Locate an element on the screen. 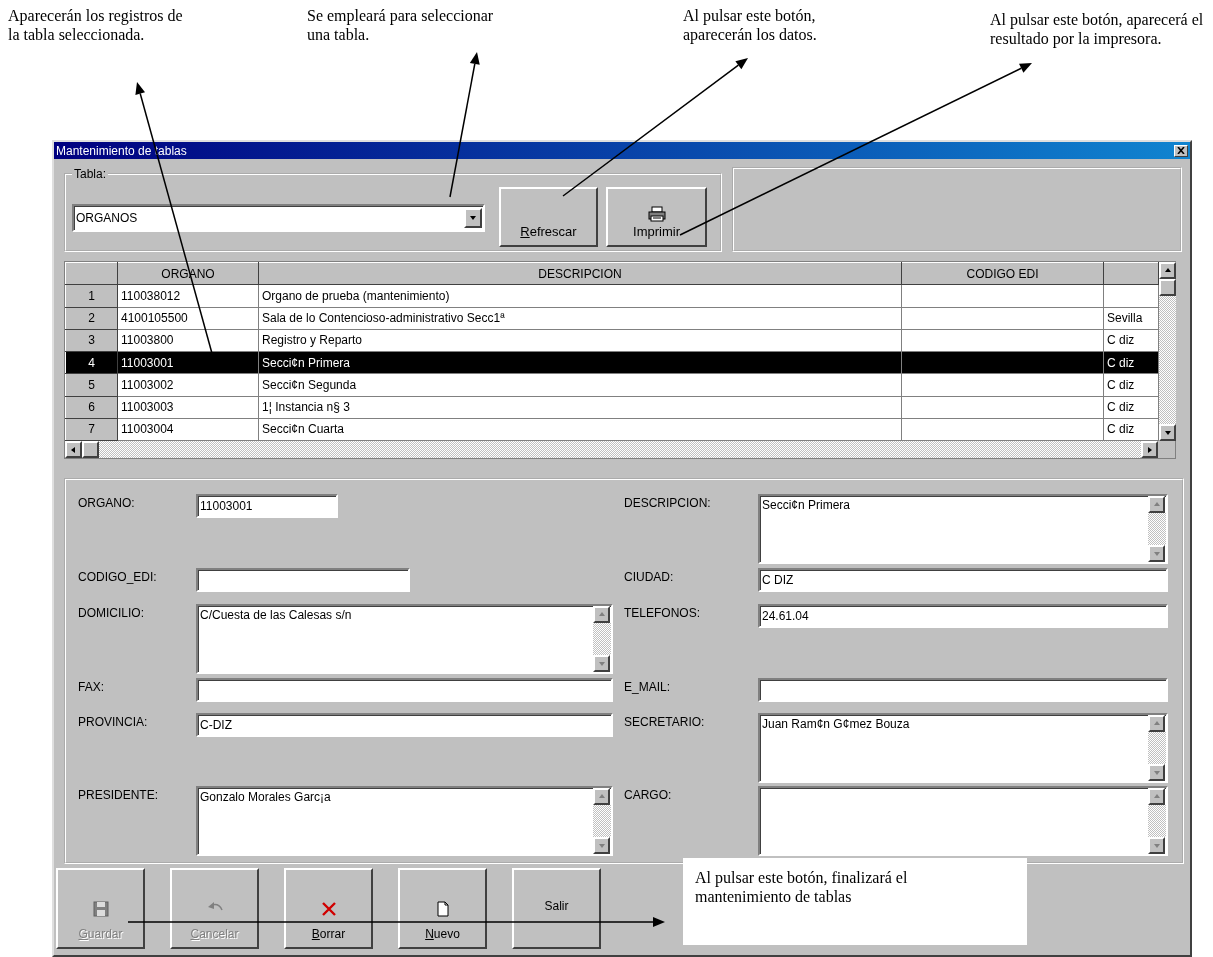  table-cell: 11003003 is located at coordinates (188, 407).